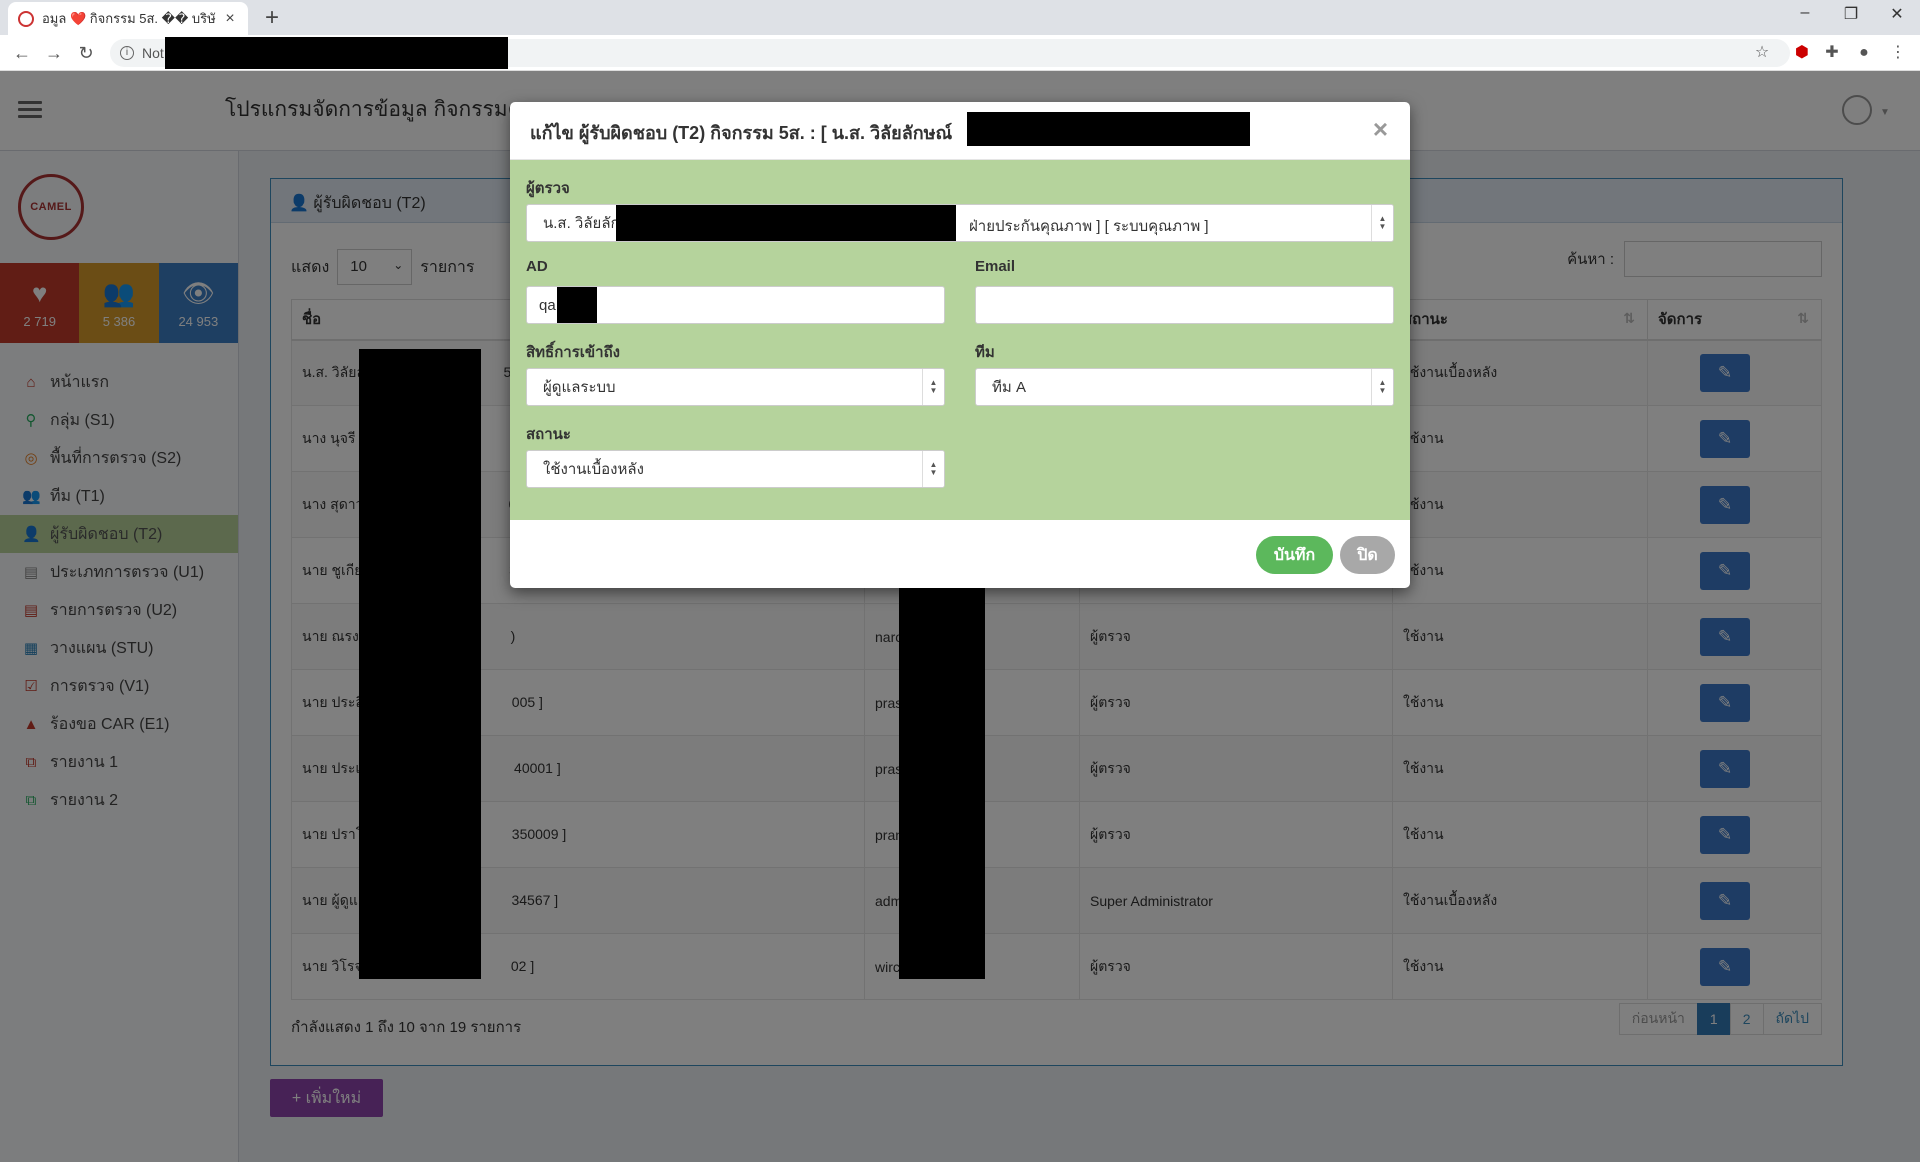 The image size is (1920, 1162). What do you see at coordinates (960, 554) in the screenshot?
I see `modal-footer: บันทึก ปิด` at bounding box center [960, 554].